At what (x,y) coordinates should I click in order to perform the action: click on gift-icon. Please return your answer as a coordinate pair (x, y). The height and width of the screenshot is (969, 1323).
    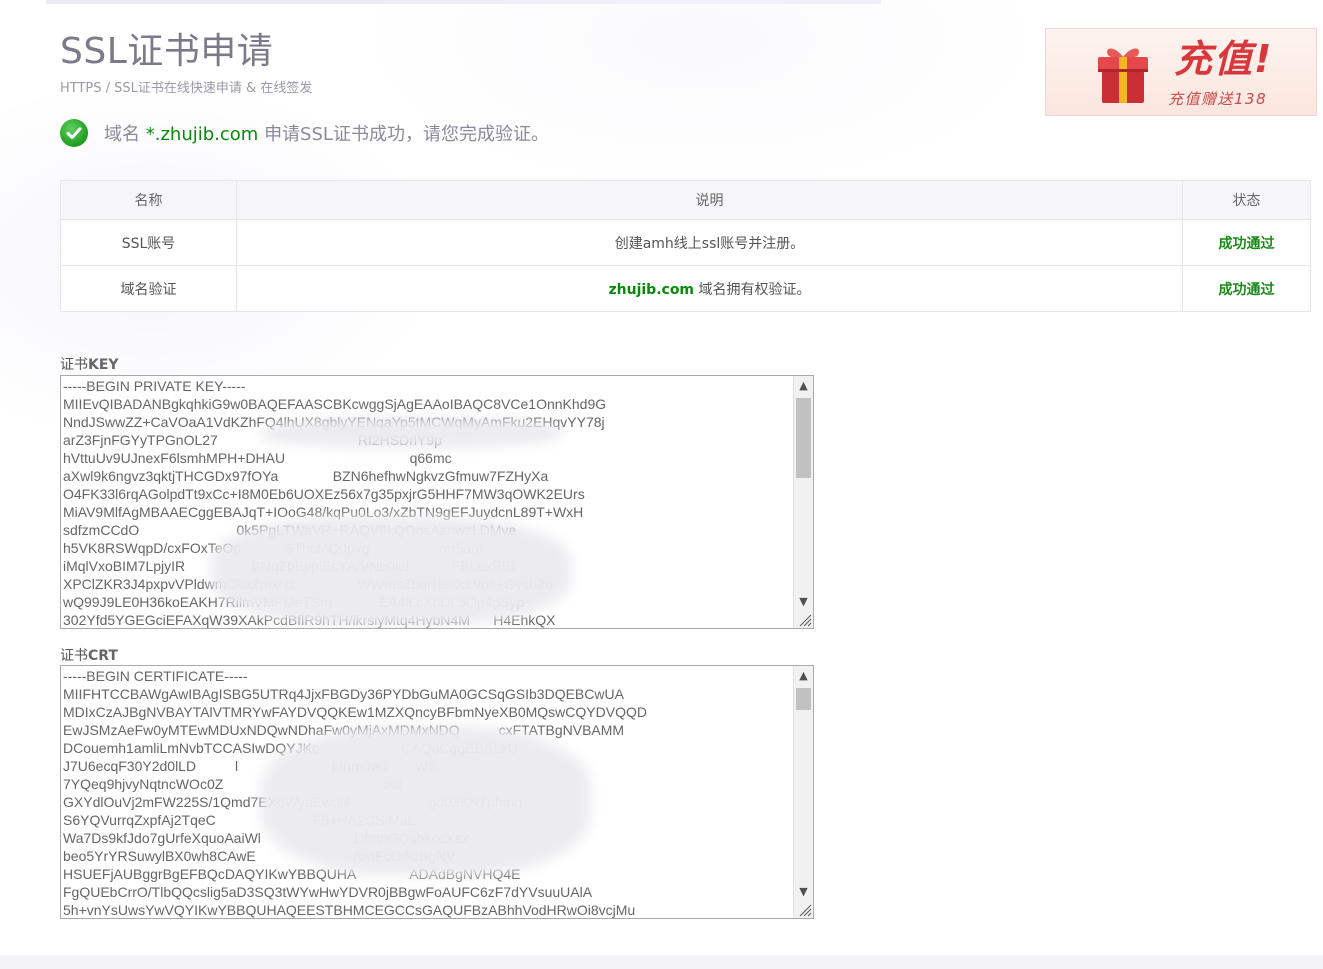
    Looking at the image, I should click on (1123, 76).